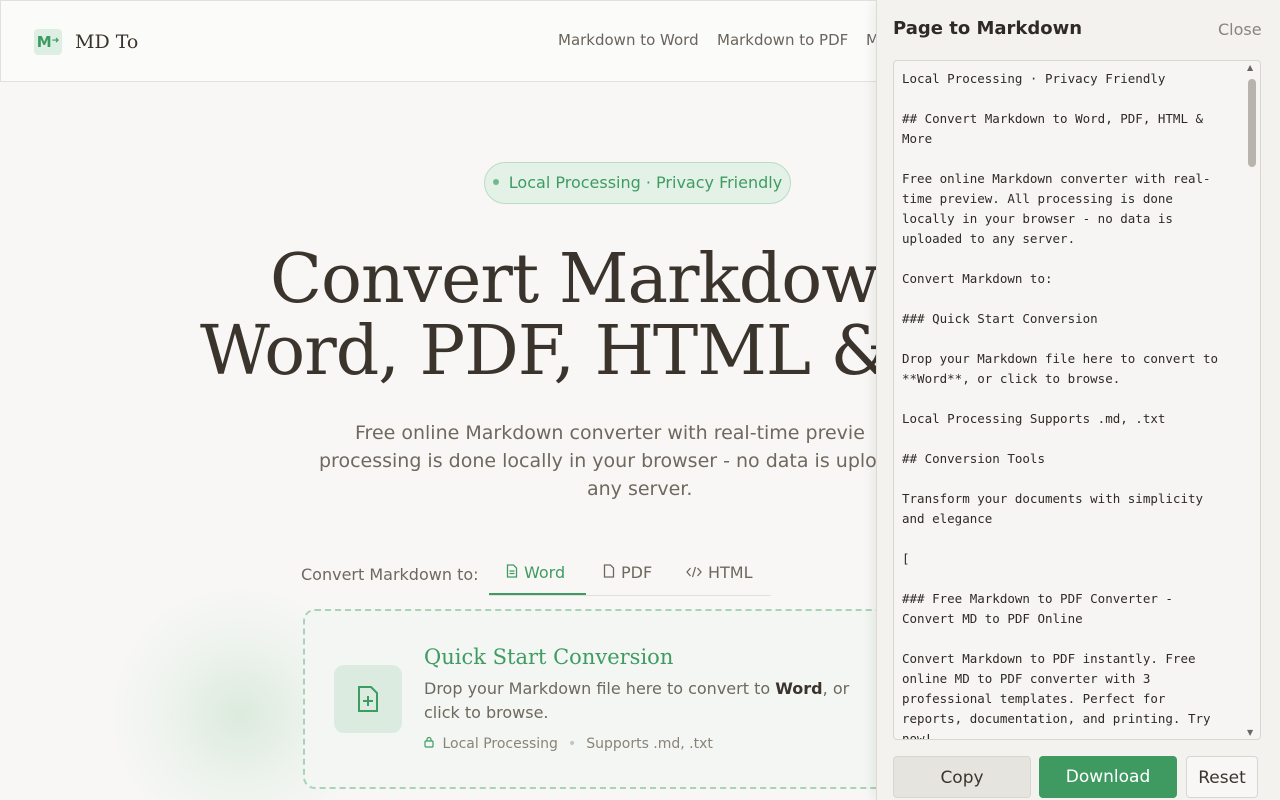 The width and height of the screenshot is (1280, 800). What do you see at coordinates (1252, 123) in the screenshot?
I see `scrollbar-thumb` at bounding box center [1252, 123].